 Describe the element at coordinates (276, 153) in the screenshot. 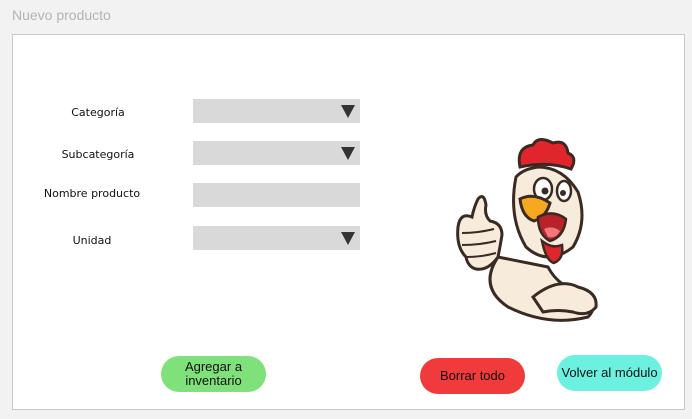

I see `subcategory-select` at that location.